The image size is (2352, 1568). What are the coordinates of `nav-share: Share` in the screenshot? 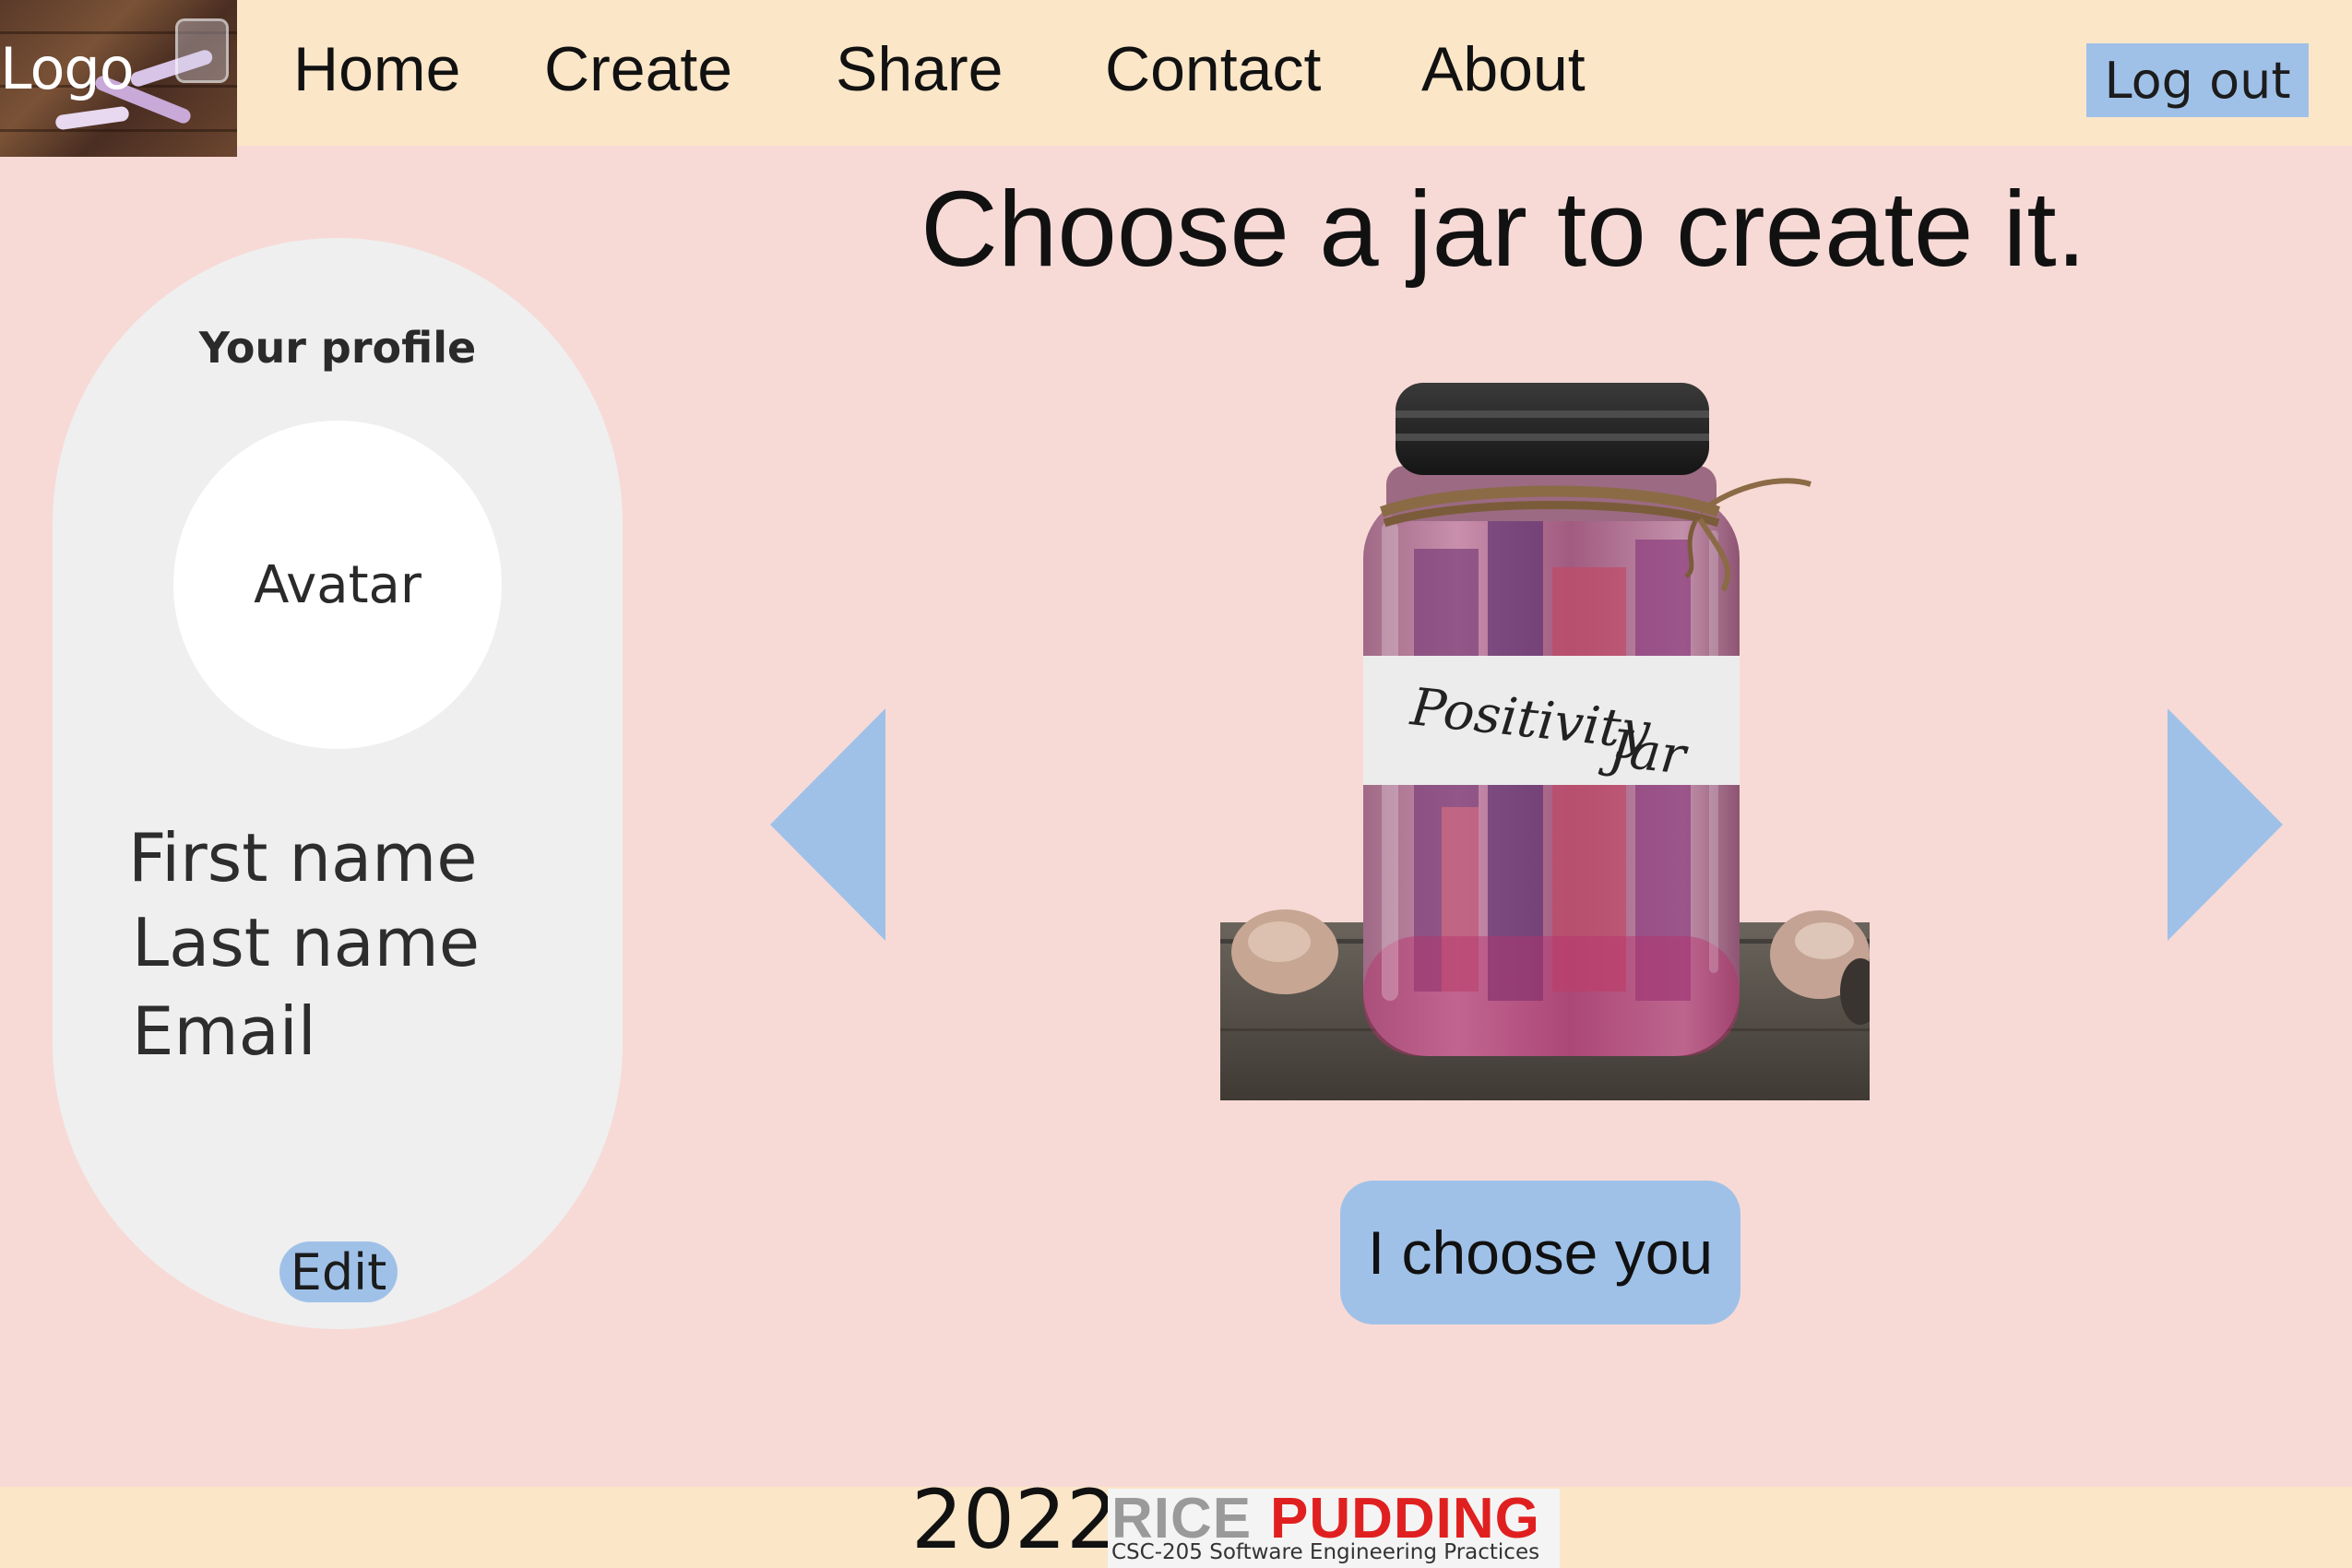 It's located at (919, 69).